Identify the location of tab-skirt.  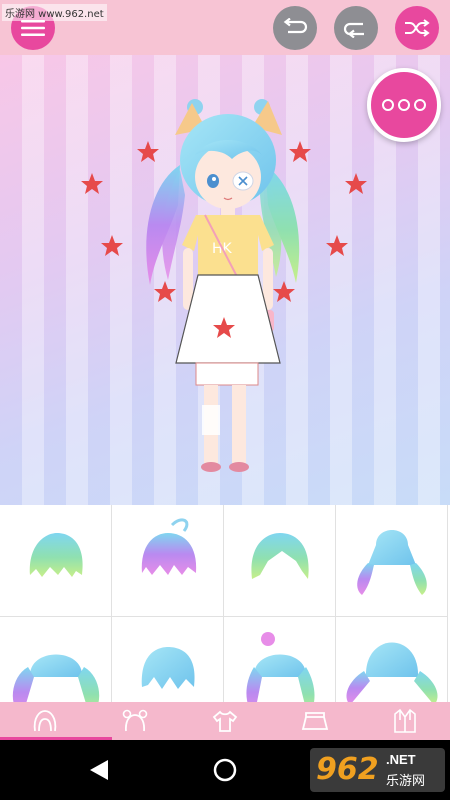
(315, 721).